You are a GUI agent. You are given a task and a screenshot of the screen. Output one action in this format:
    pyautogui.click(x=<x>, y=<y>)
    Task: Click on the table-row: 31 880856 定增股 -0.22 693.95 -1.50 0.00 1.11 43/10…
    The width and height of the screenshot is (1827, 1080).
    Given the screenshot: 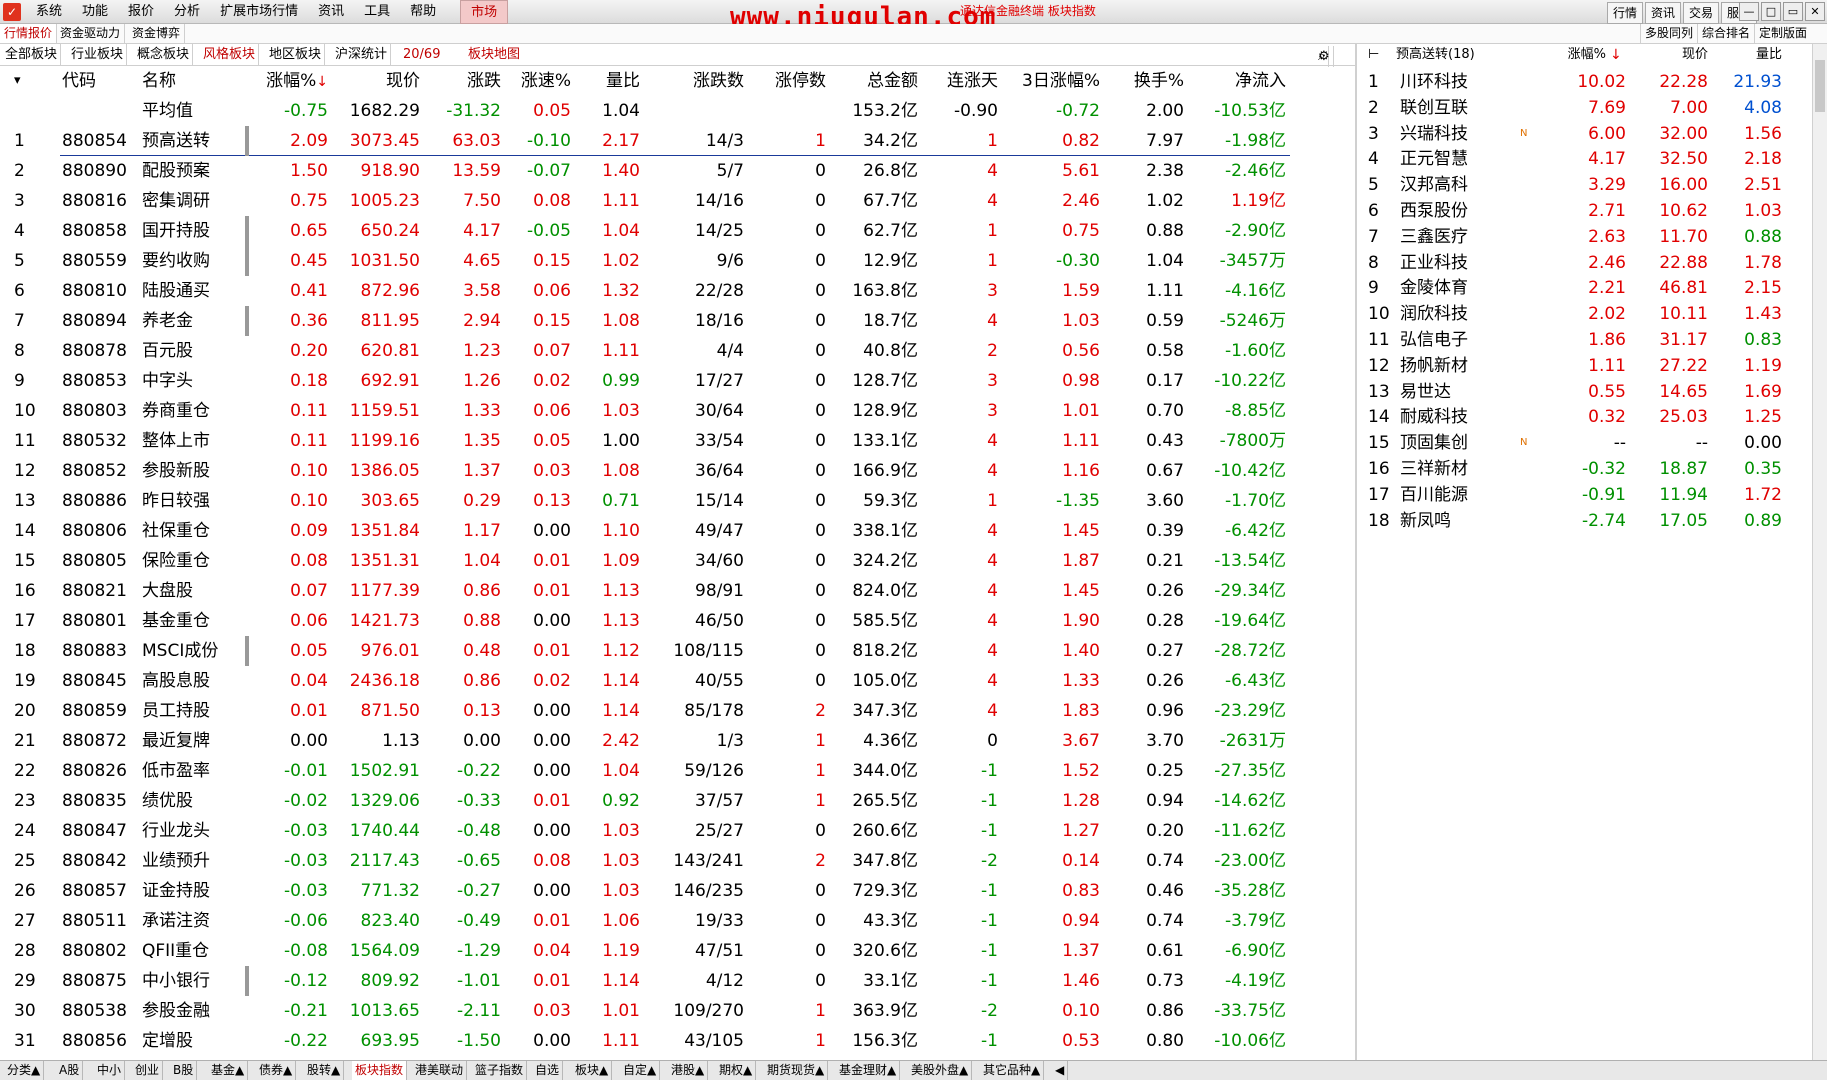 What is the action you would take?
    pyautogui.click(x=677, y=1041)
    